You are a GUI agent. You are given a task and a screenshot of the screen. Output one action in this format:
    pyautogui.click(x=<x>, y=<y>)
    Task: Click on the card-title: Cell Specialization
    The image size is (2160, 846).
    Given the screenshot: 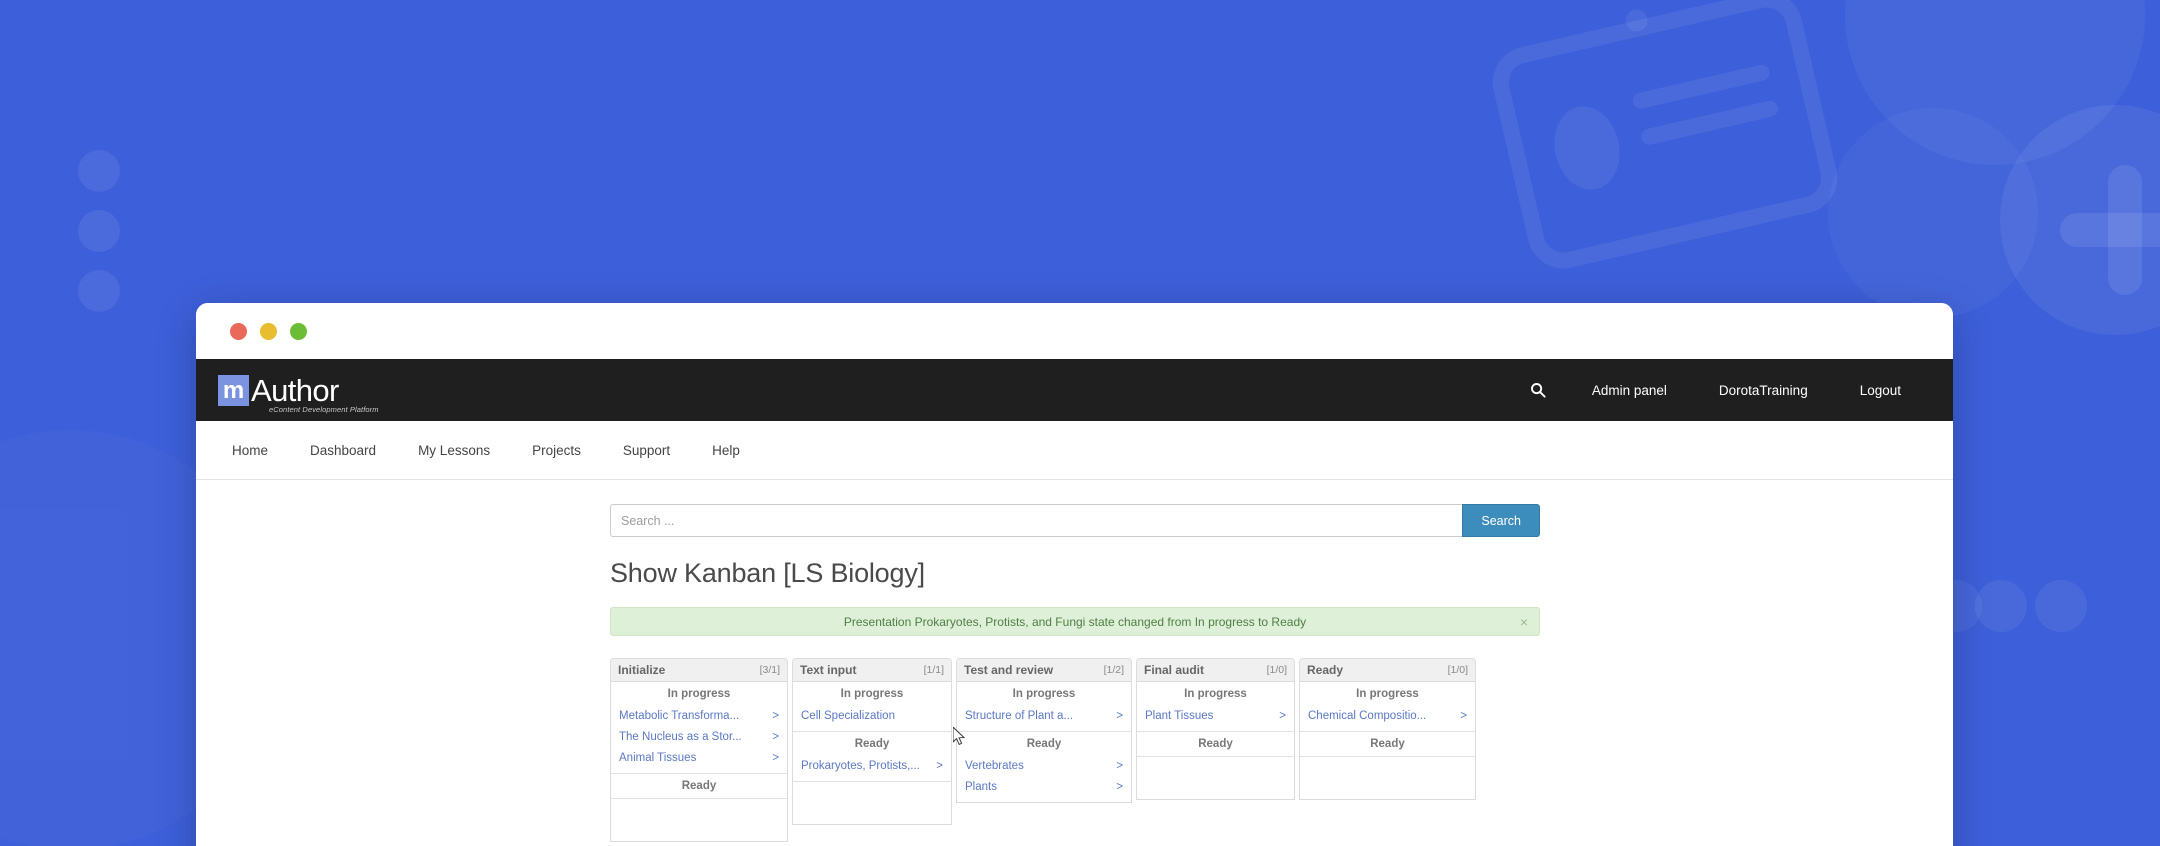 What is the action you would take?
    pyautogui.click(x=848, y=716)
    